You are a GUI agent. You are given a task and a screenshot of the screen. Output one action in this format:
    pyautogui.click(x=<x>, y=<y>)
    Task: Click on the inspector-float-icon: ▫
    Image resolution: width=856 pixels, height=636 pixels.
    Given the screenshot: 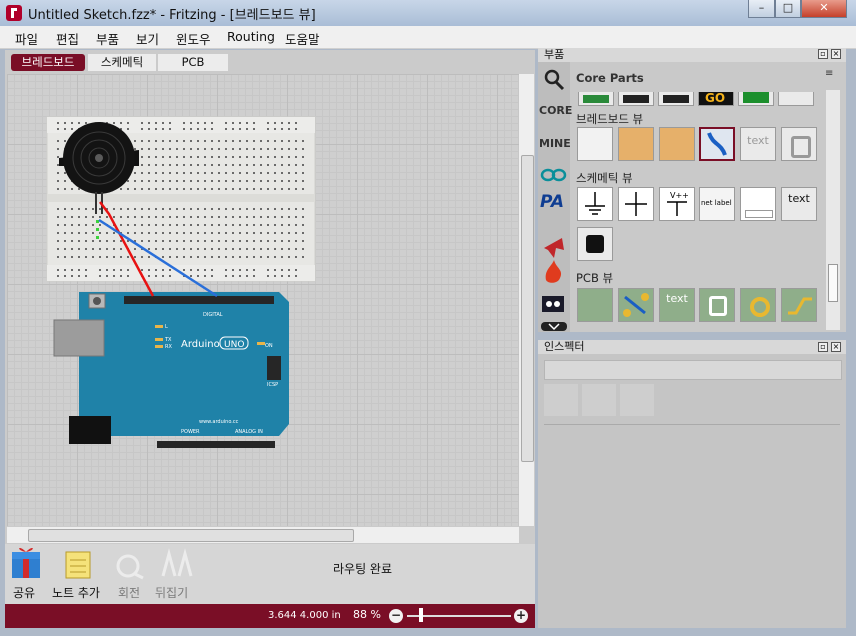 What is the action you would take?
    pyautogui.click(x=823, y=347)
    